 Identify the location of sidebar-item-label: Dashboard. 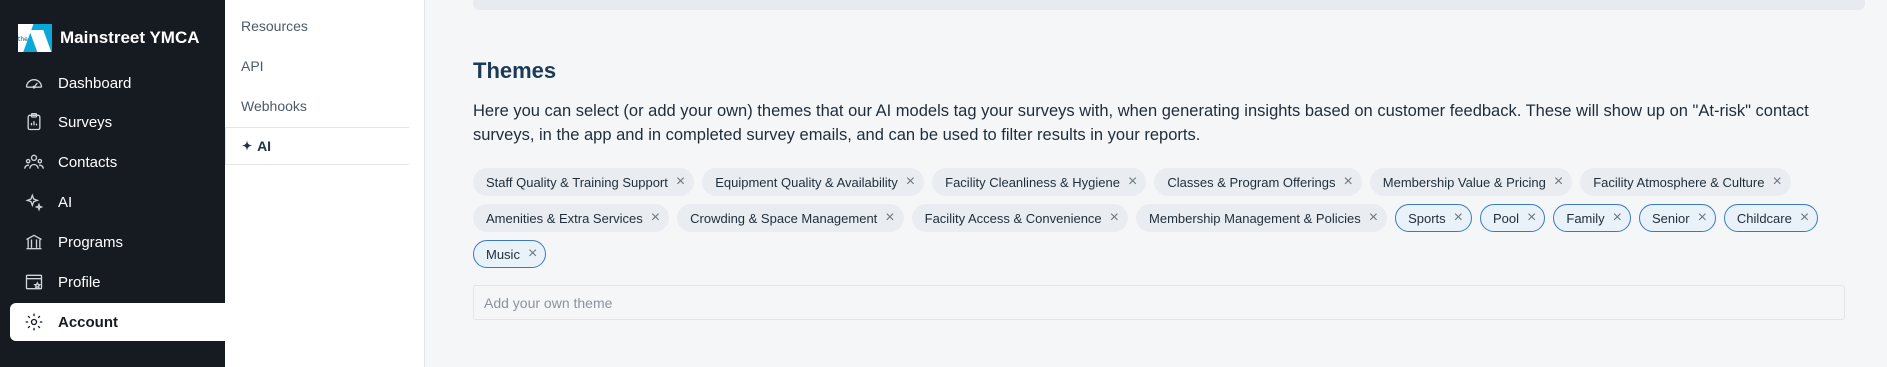
(95, 83).